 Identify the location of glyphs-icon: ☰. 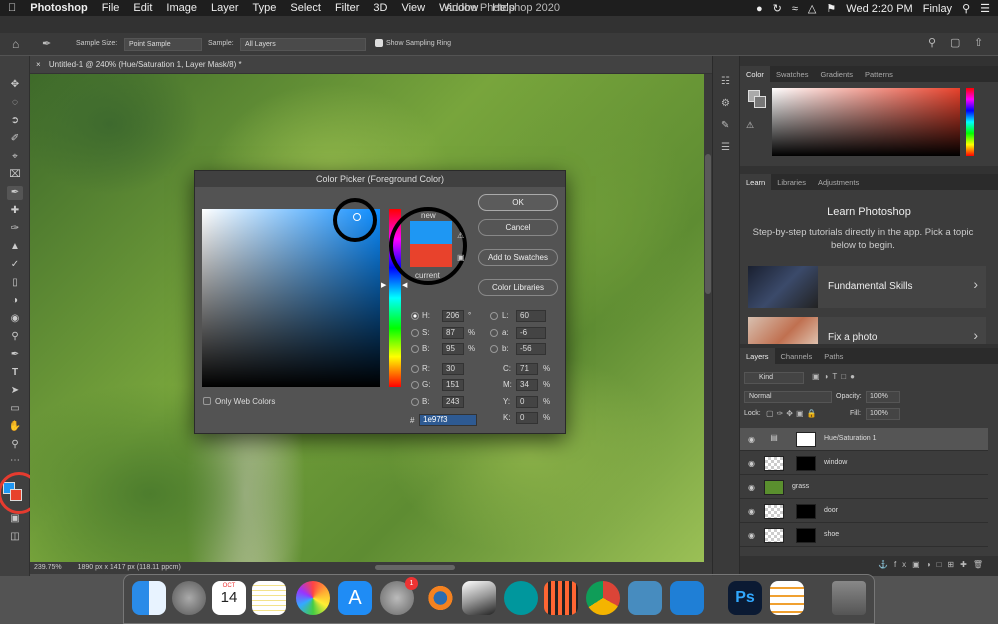
(725, 147).